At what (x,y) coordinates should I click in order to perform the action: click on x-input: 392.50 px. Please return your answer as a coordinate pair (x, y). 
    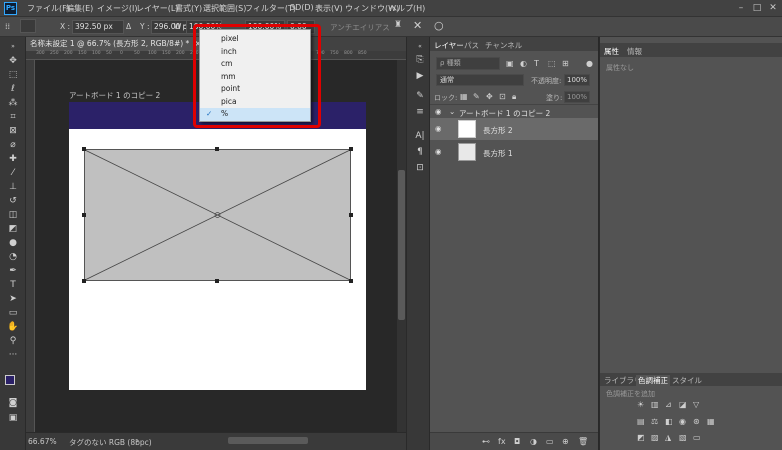
    Looking at the image, I should click on (98, 27).